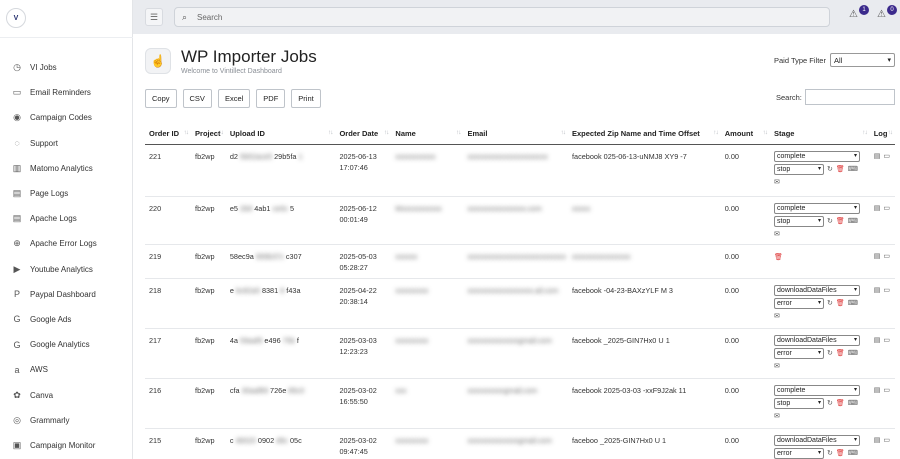 The image size is (900, 459). What do you see at coordinates (168, 128) in the screenshot?
I see `column-header: Order ID ↑↓` at bounding box center [168, 128].